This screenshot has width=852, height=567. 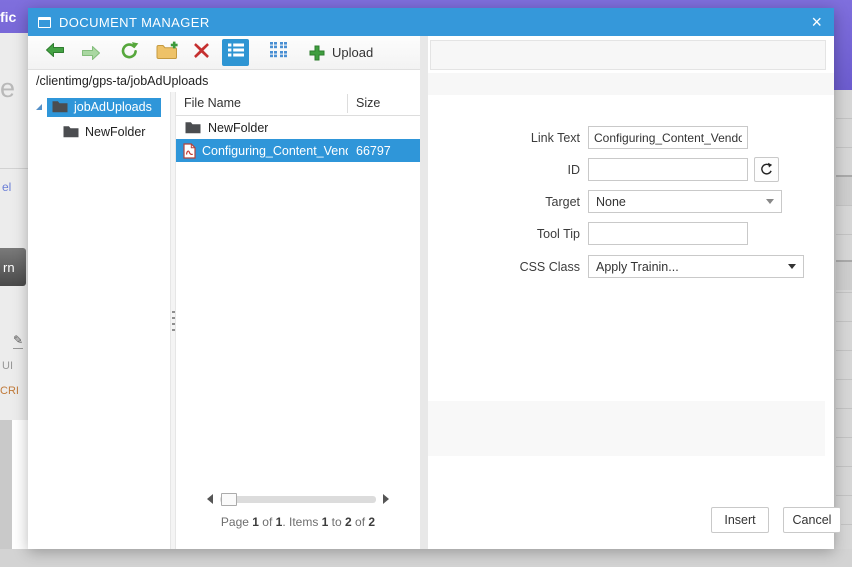 I want to click on column-divider, so click(x=347, y=103).